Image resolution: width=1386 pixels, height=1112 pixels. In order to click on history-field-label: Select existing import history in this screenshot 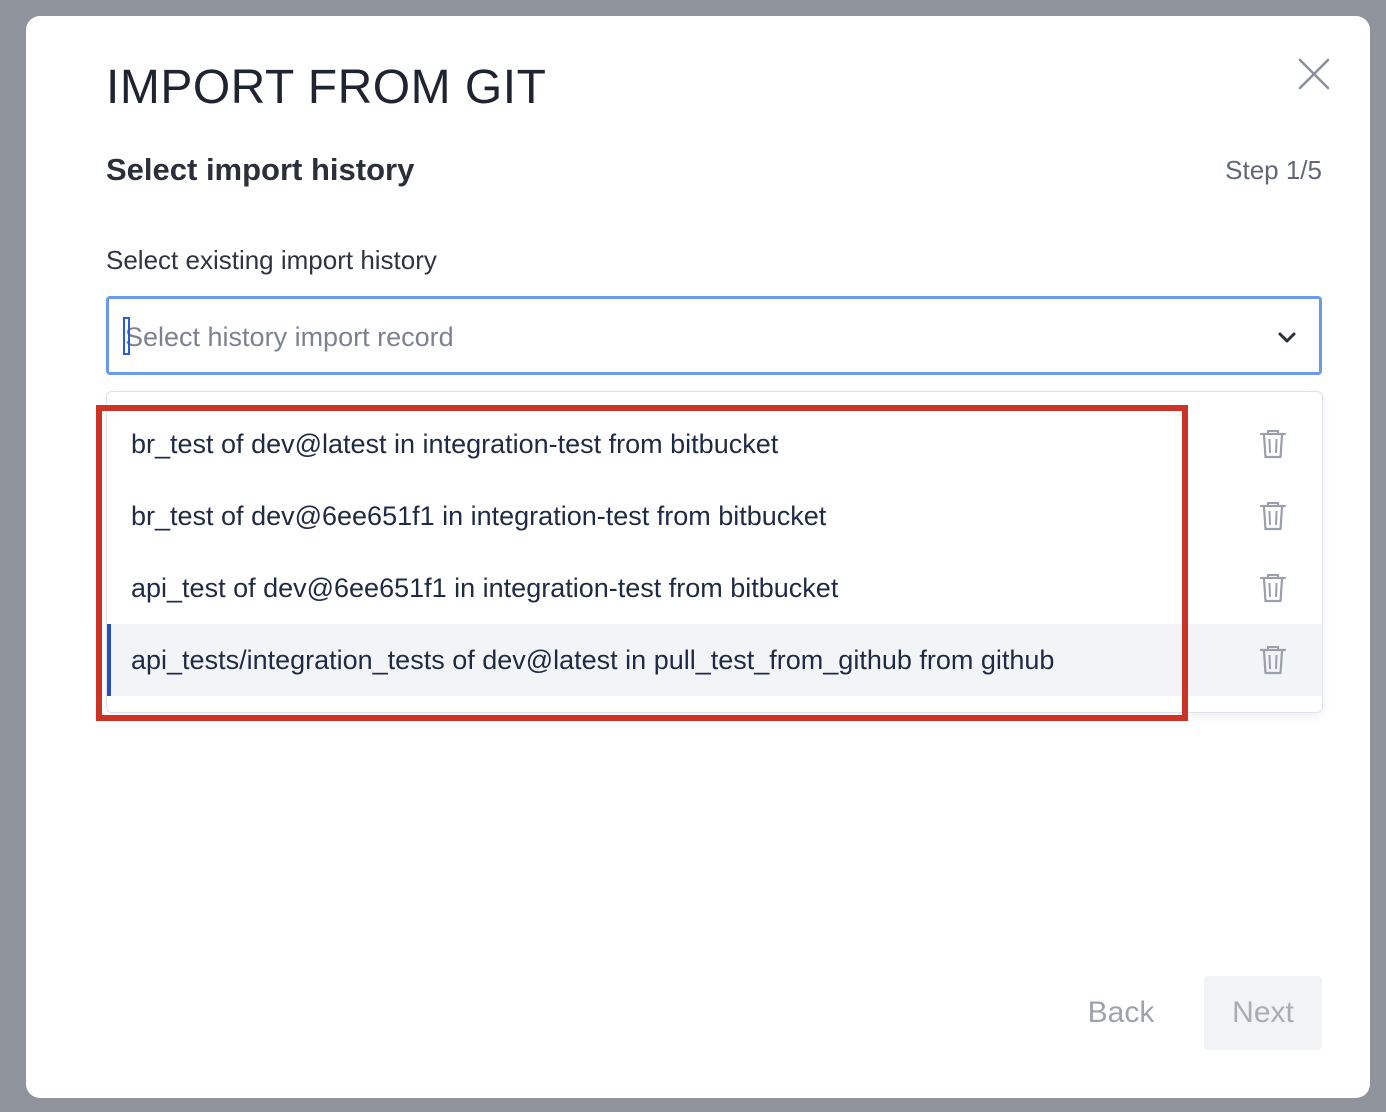, I will do `click(271, 260)`.